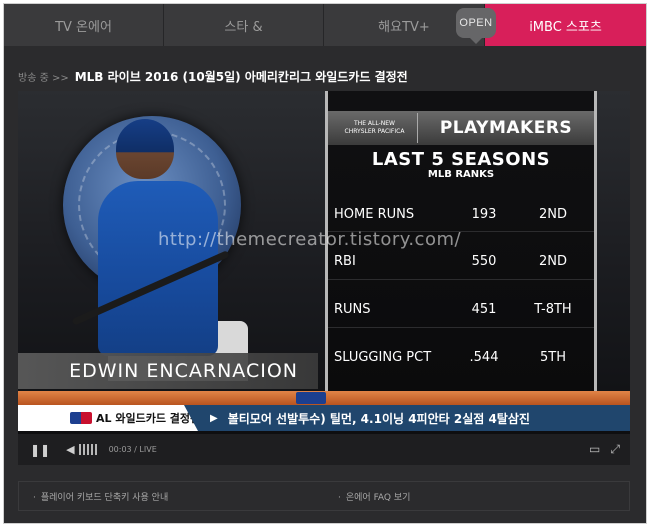 The width and height of the screenshot is (650, 527). What do you see at coordinates (345, 261) in the screenshot?
I see `stat-label: RBI` at bounding box center [345, 261].